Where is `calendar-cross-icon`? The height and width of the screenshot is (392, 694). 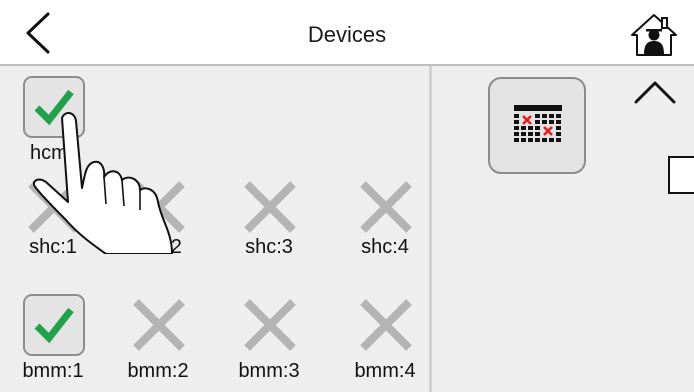 calendar-cross-icon is located at coordinates (538, 123).